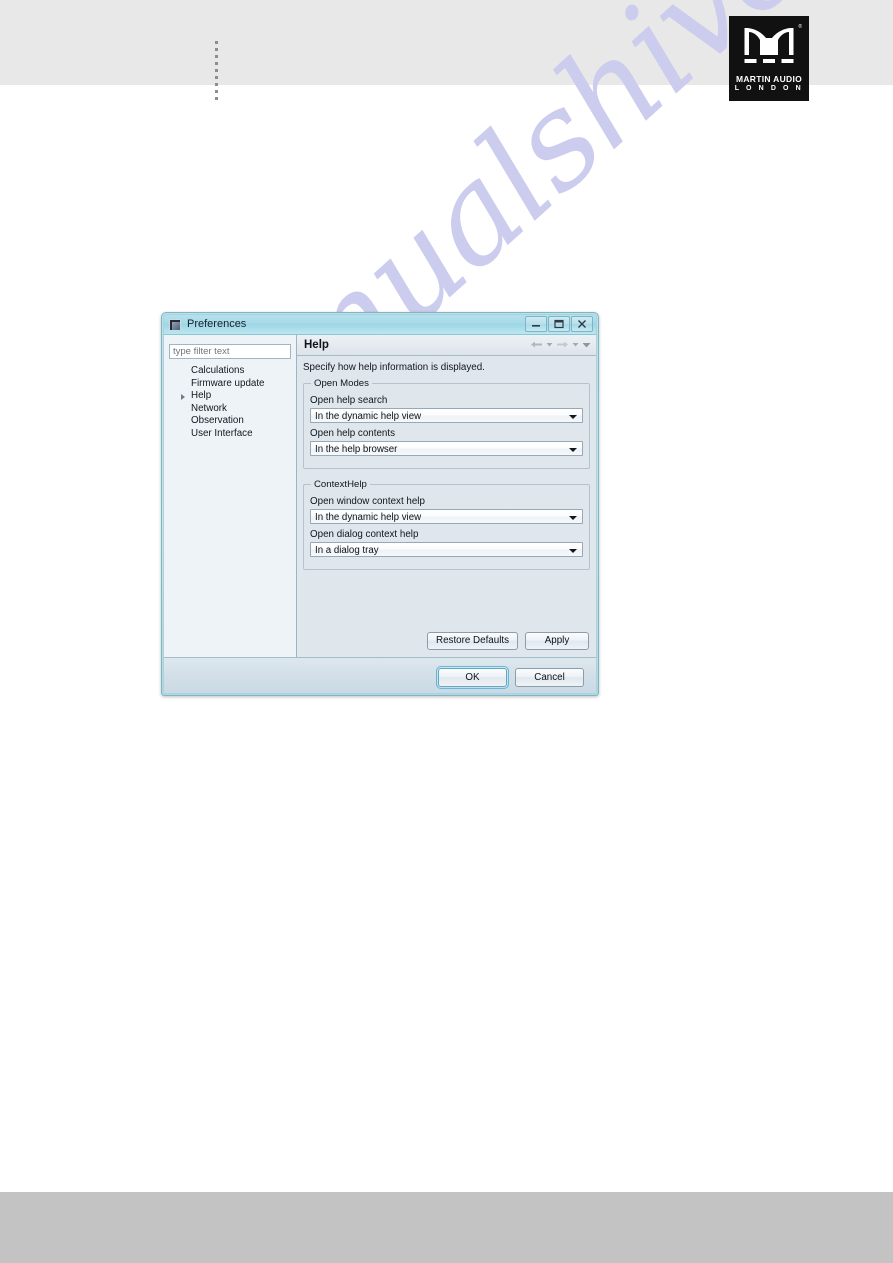 The image size is (893, 1263). I want to click on group-legend: ContextHelp, so click(340, 484).